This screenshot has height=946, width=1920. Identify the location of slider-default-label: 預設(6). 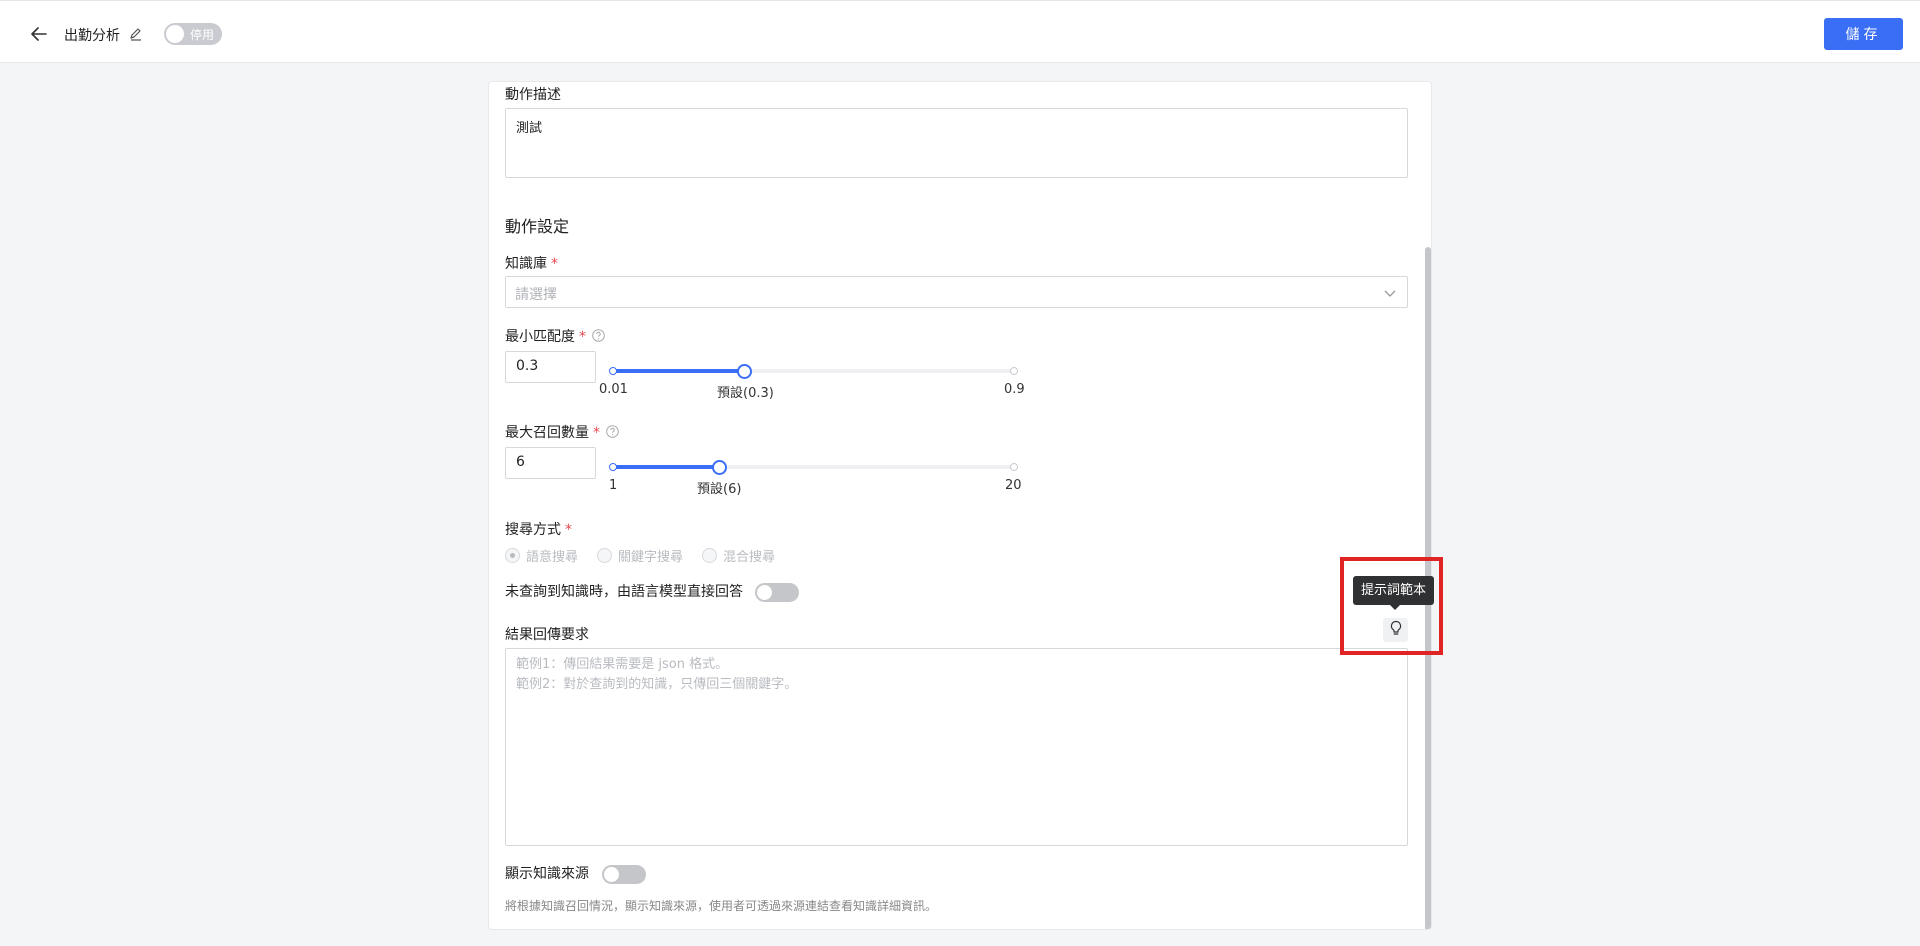
(719, 489).